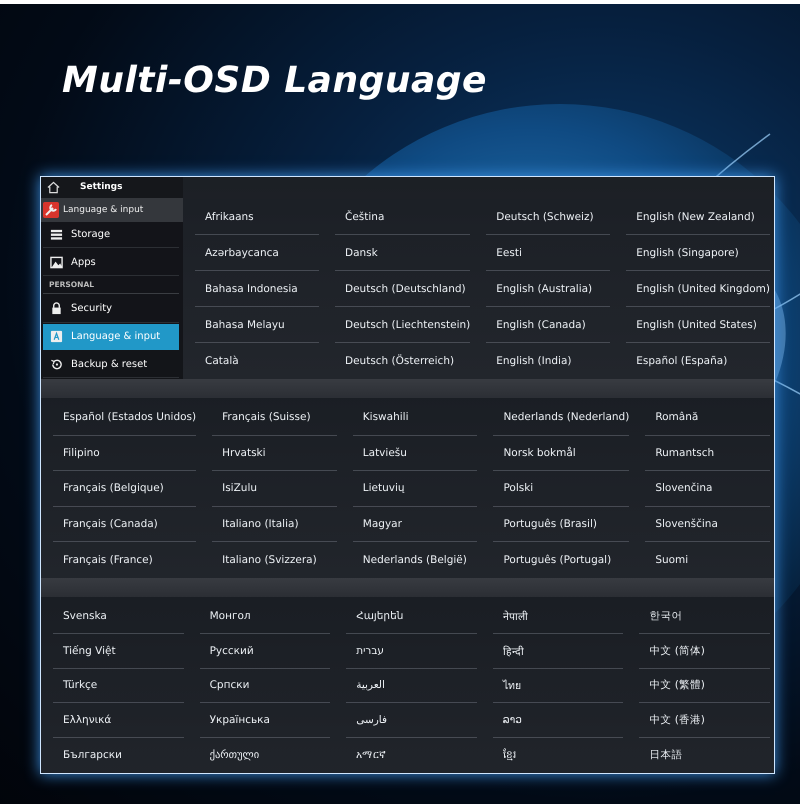  I want to click on language-option: Polski, so click(561, 489).